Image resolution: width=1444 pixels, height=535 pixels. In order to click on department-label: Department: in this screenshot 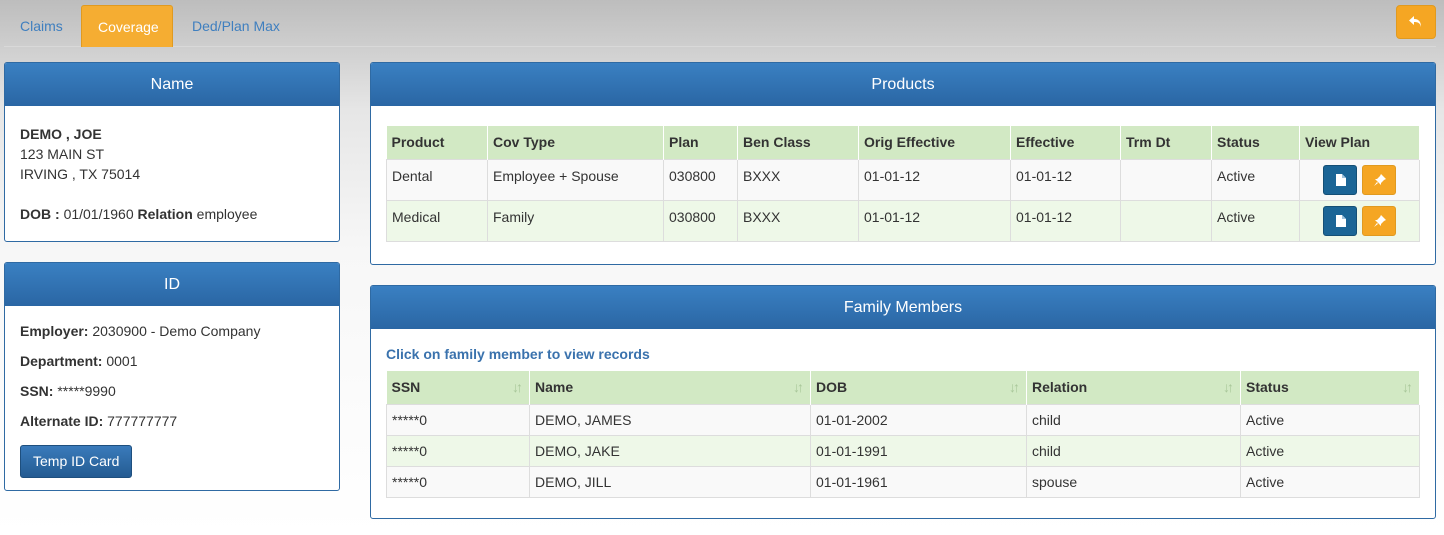, I will do `click(61, 361)`.